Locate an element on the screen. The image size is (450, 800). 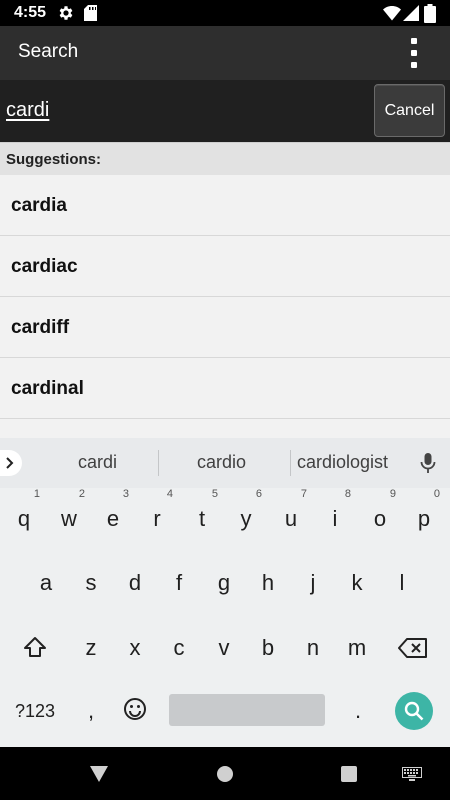
key-s: s is located at coordinates (91, 583).